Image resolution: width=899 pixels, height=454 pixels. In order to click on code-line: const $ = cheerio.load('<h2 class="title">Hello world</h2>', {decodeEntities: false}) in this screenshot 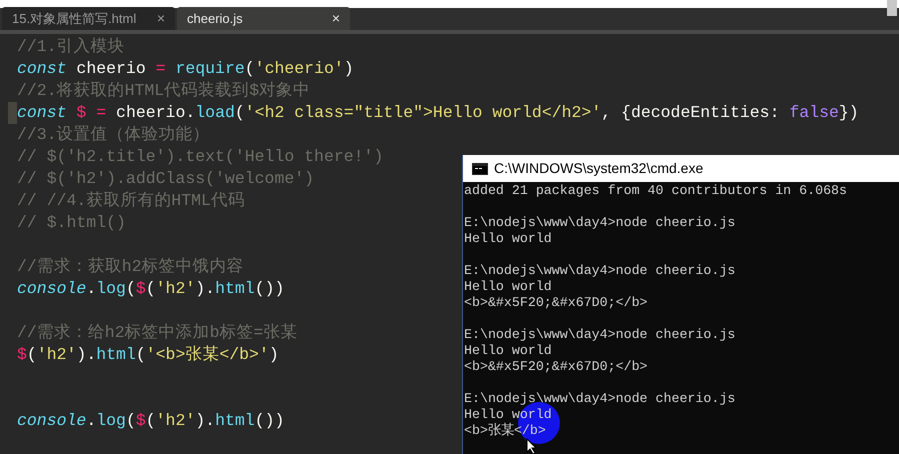, I will do `click(438, 113)`.